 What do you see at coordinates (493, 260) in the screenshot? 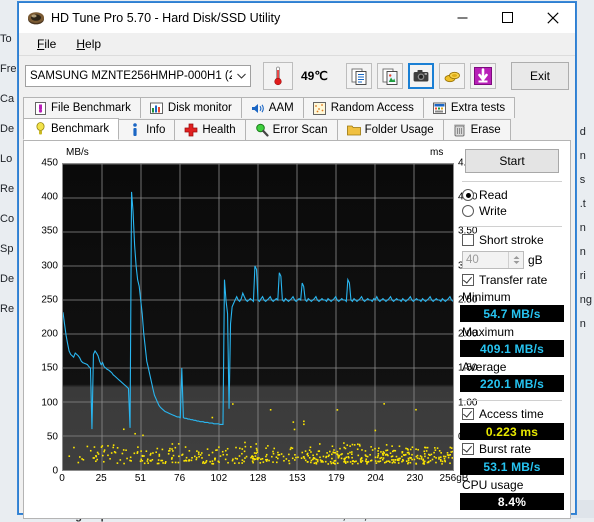
I see `short-stroke-stepper: 40` at bounding box center [493, 260].